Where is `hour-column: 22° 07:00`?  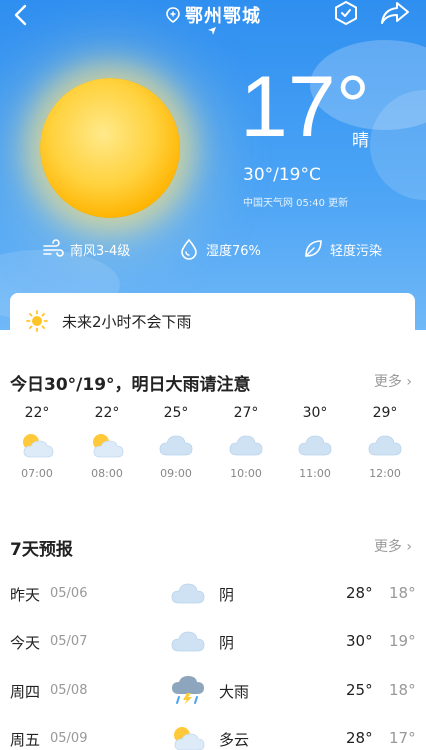 hour-column: 22° 07:00 is located at coordinates (37, 442).